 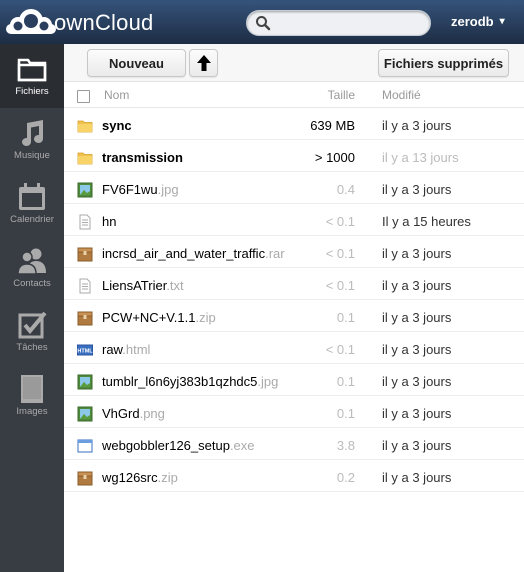 I want to click on file-name: VhGrd.png, so click(x=133, y=413).